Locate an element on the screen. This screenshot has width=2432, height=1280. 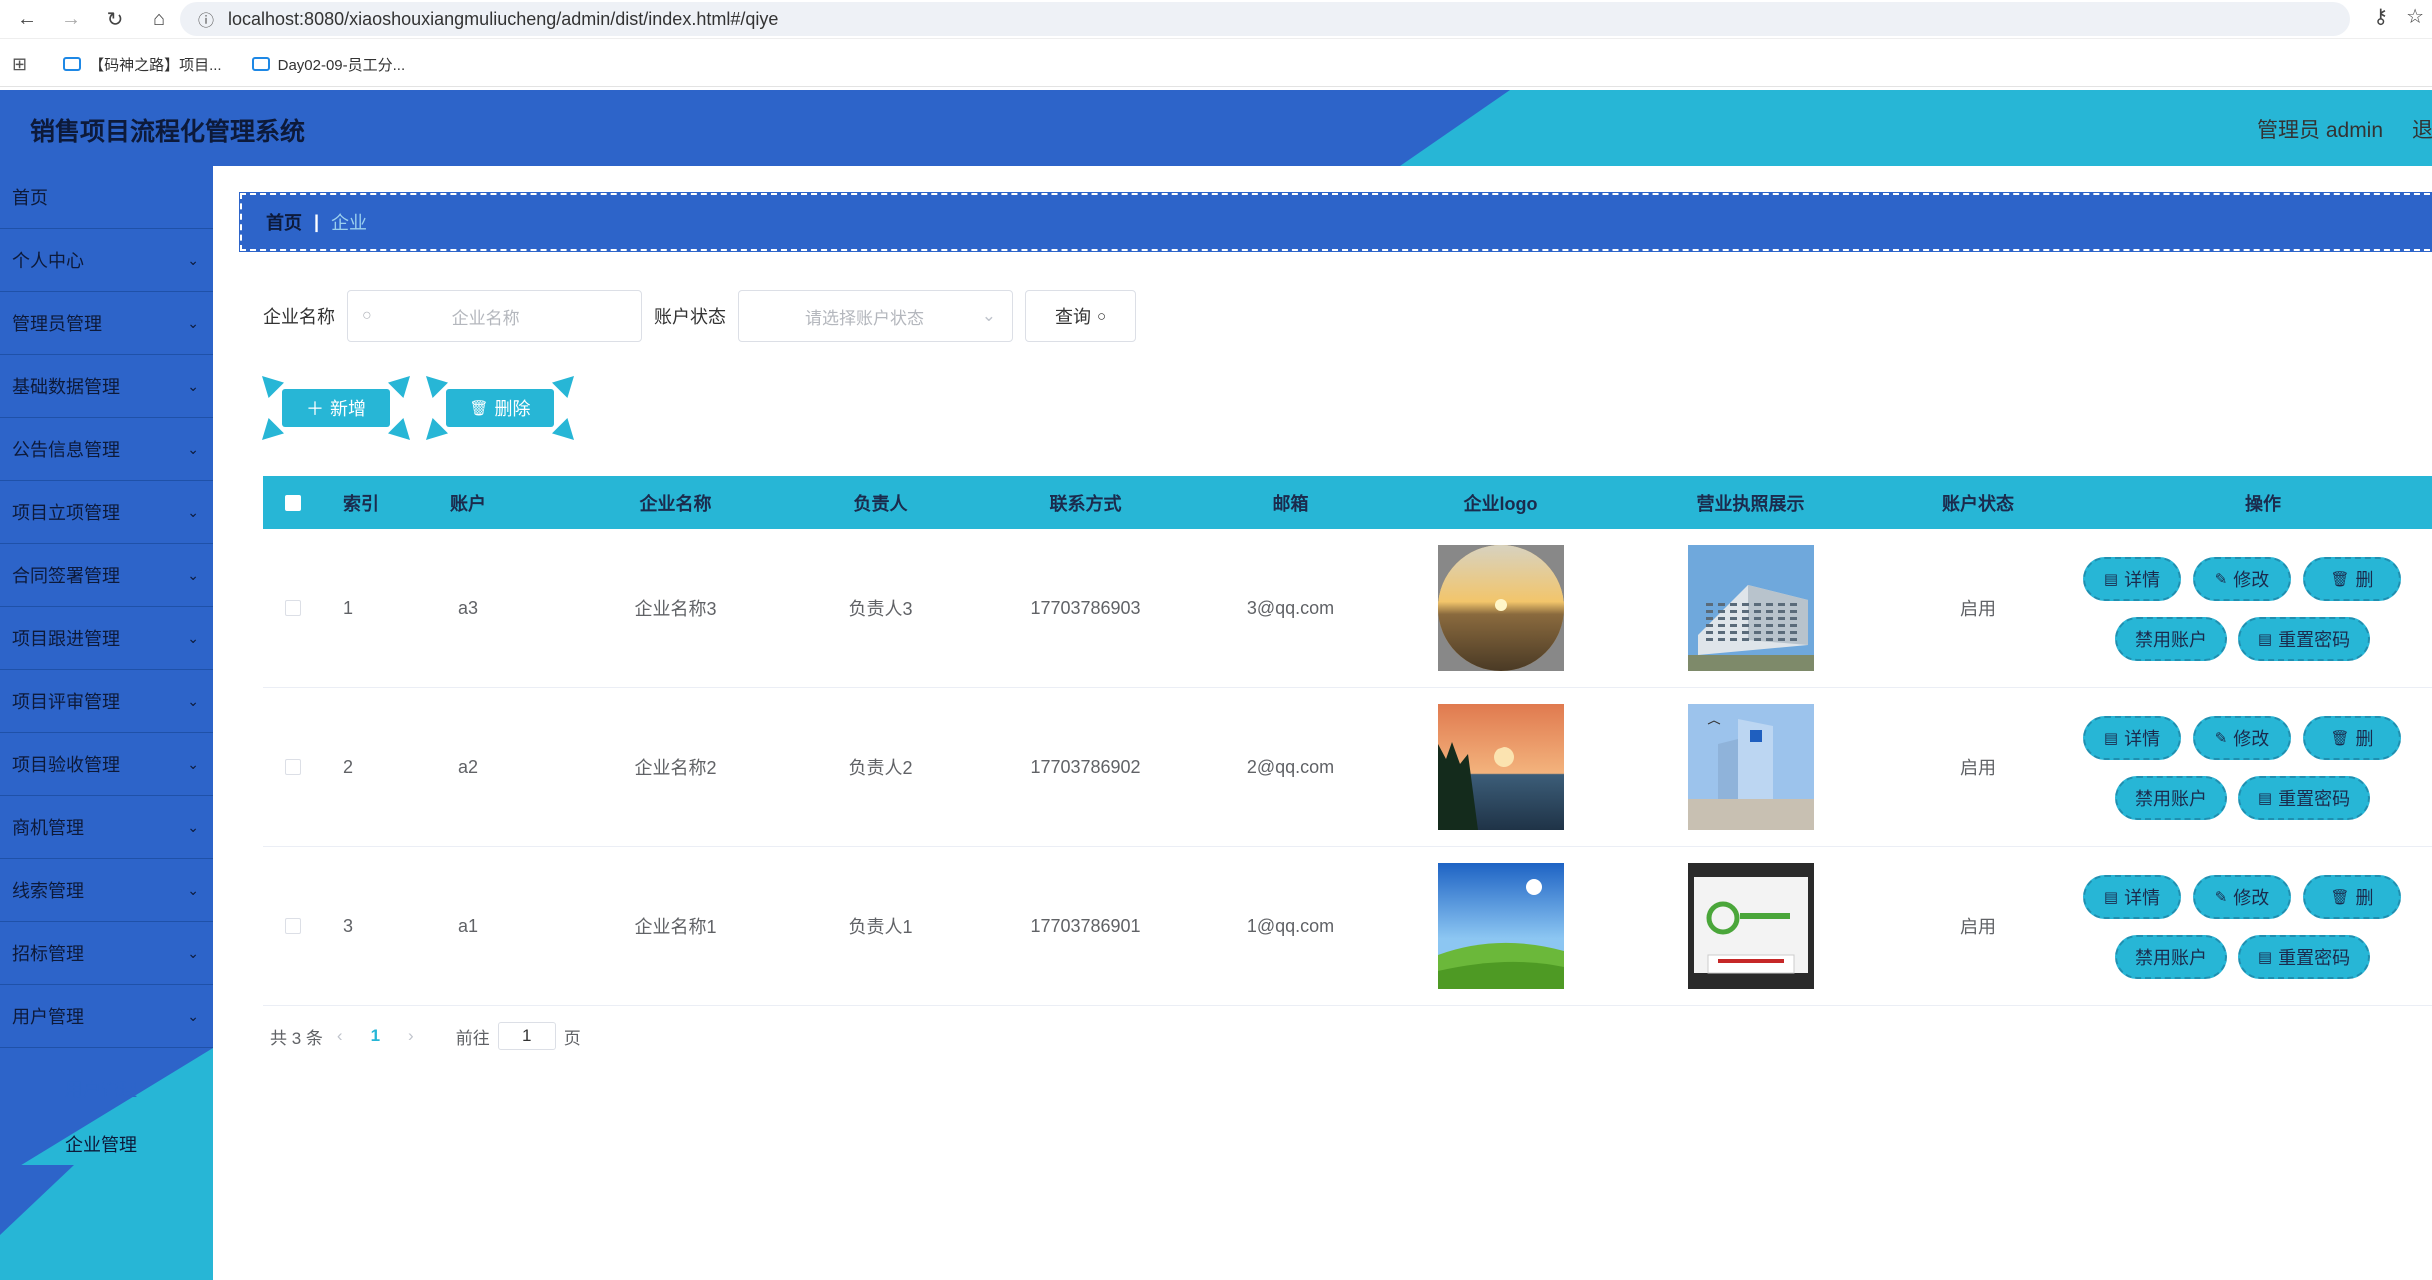
pencil-icon: ✎ is located at coordinates (2221, 738).